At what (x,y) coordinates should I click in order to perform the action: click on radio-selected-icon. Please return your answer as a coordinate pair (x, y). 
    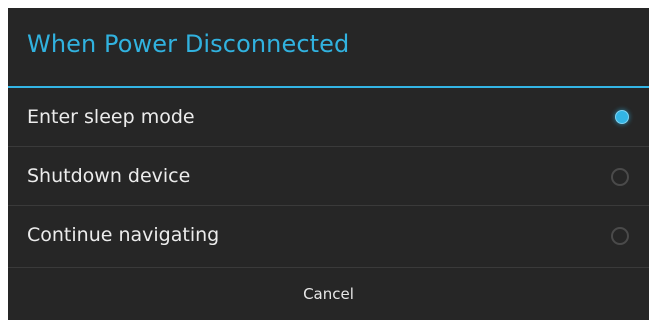
    Looking at the image, I should click on (622, 117).